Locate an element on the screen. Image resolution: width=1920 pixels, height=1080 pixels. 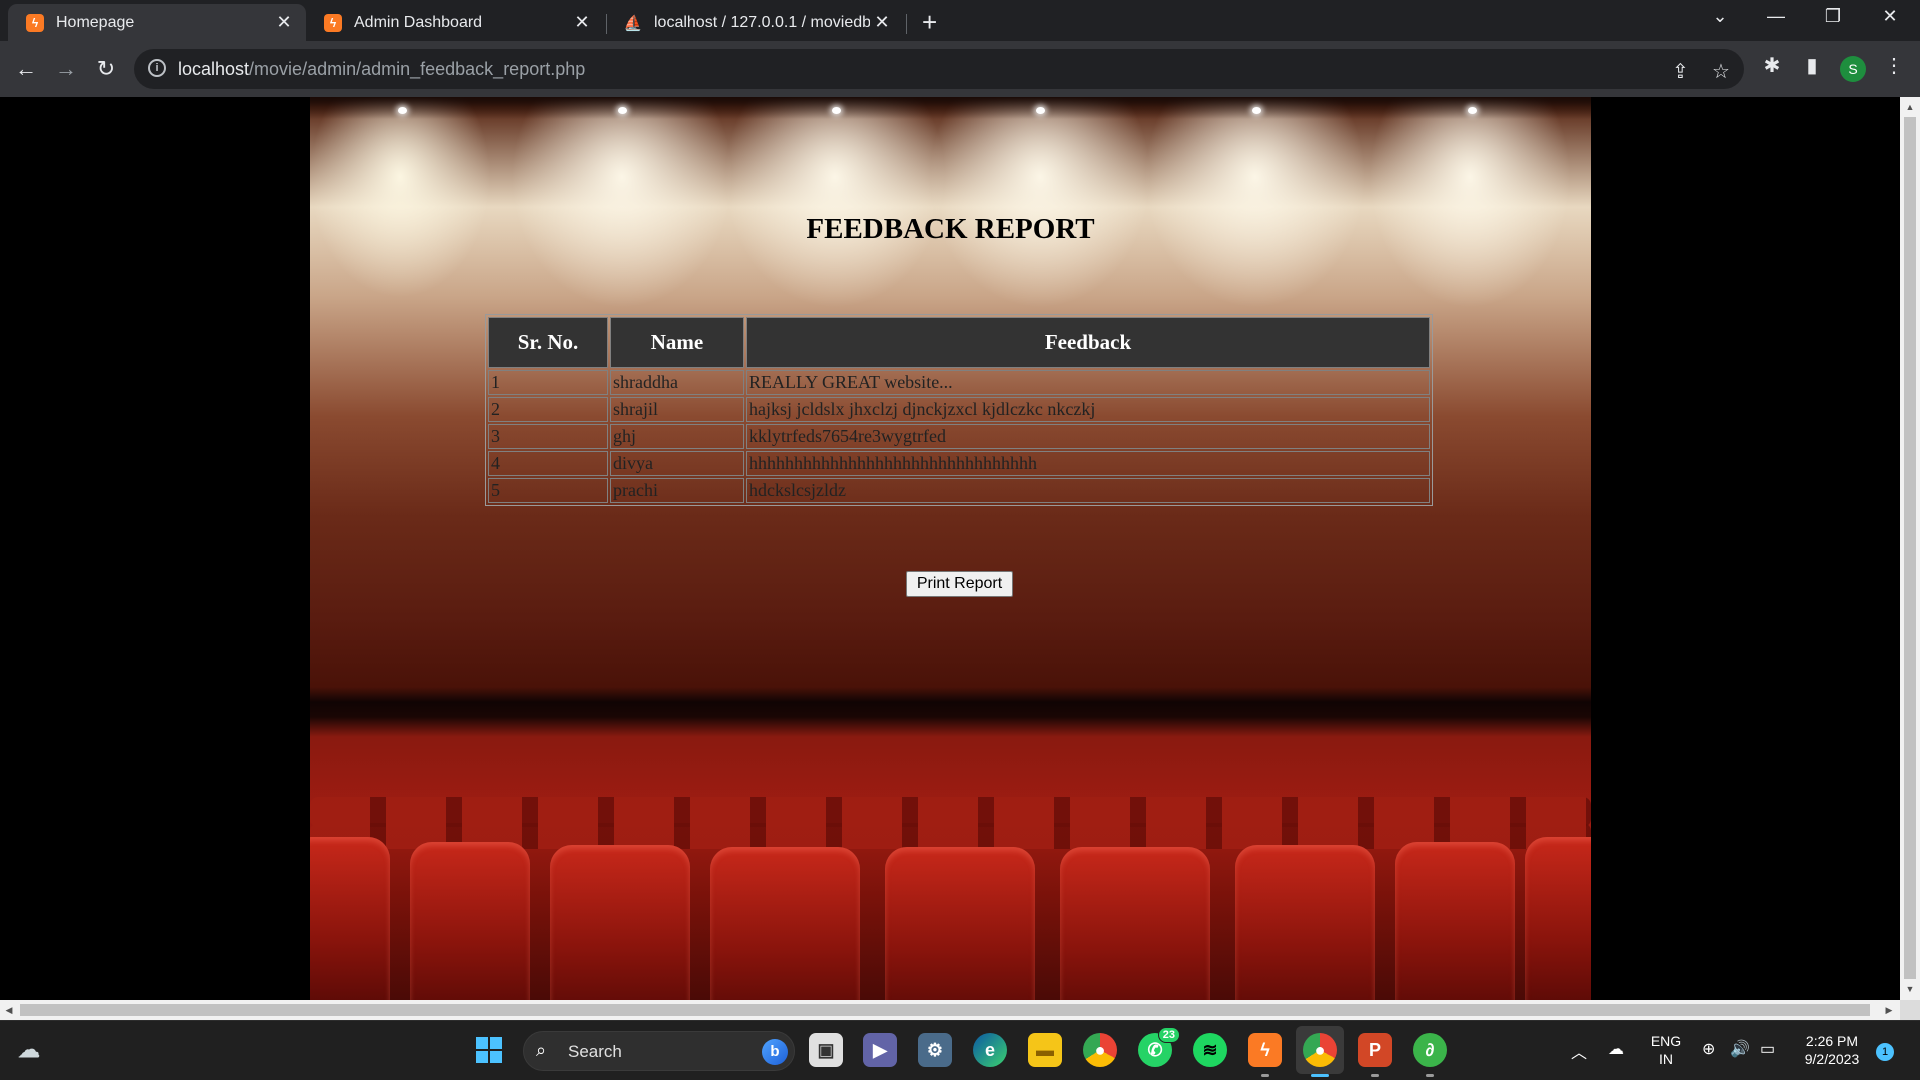
task-view-icon: ▣ is located at coordinates (826, 1050).